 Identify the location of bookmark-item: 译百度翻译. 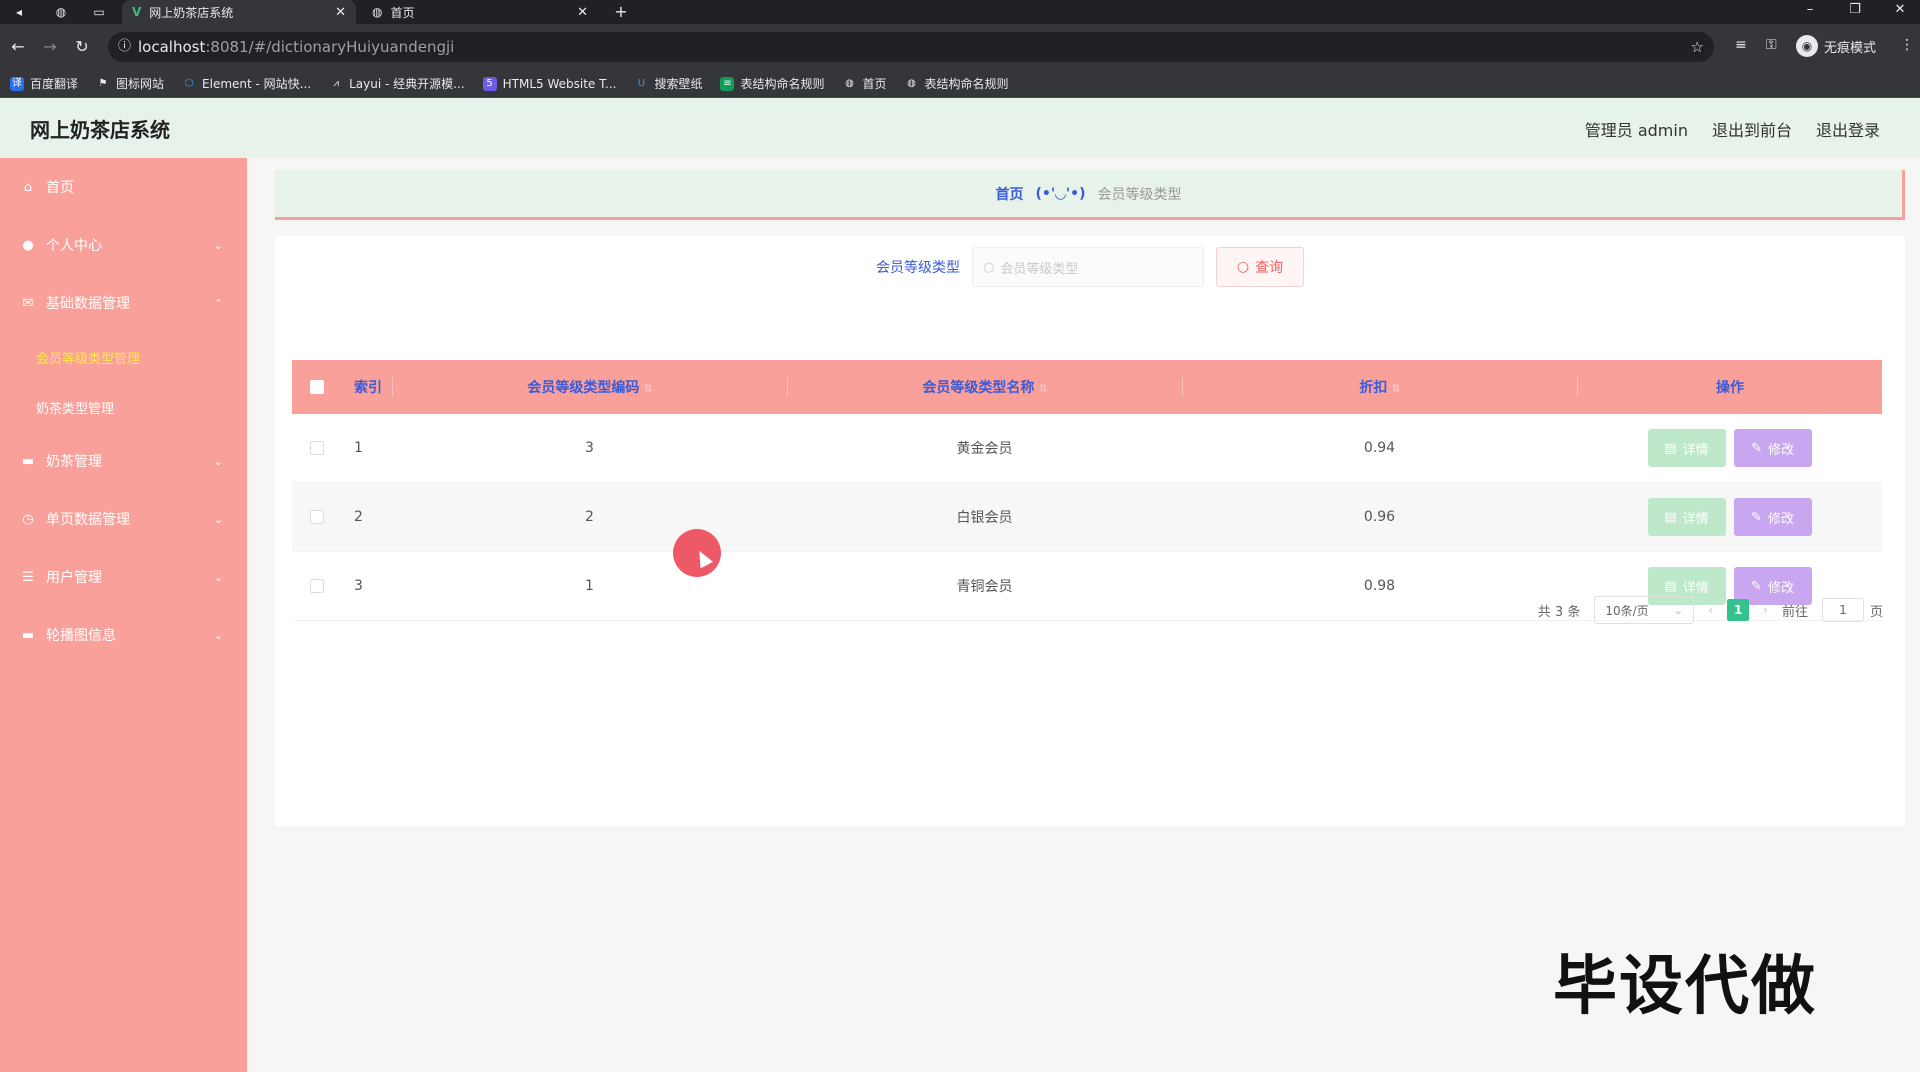
(44, 83).